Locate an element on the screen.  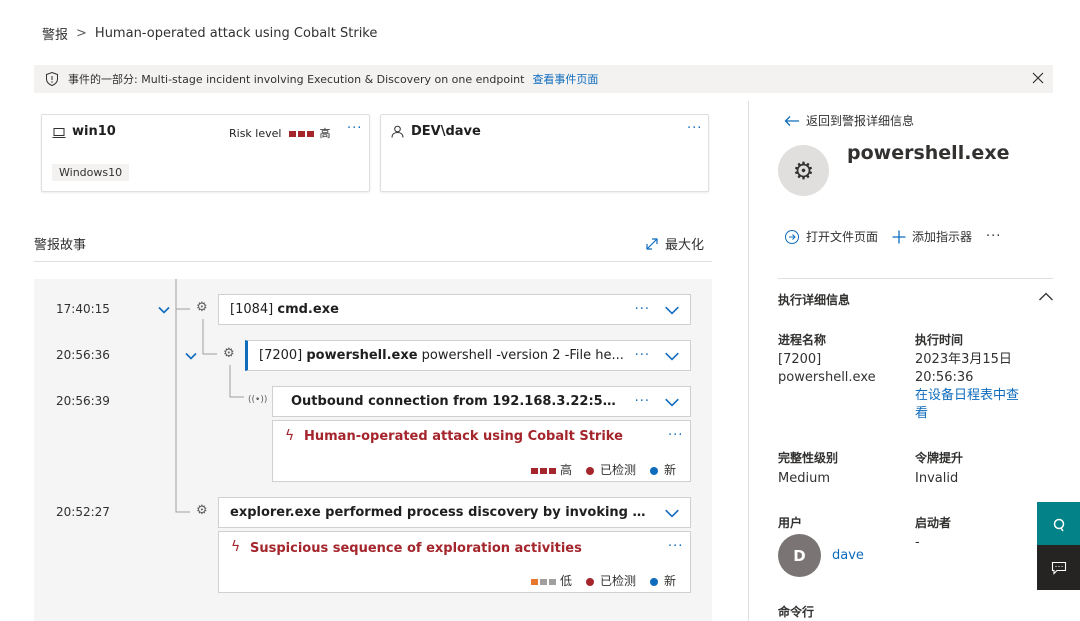
user-link: dave is located at coordinates (848, 556).